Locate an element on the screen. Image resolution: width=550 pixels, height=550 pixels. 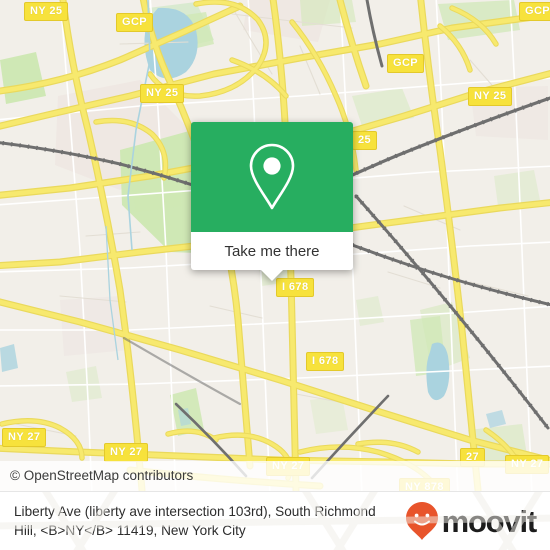
take-me-there-label: Take me there is located at coordinates (272, 251).